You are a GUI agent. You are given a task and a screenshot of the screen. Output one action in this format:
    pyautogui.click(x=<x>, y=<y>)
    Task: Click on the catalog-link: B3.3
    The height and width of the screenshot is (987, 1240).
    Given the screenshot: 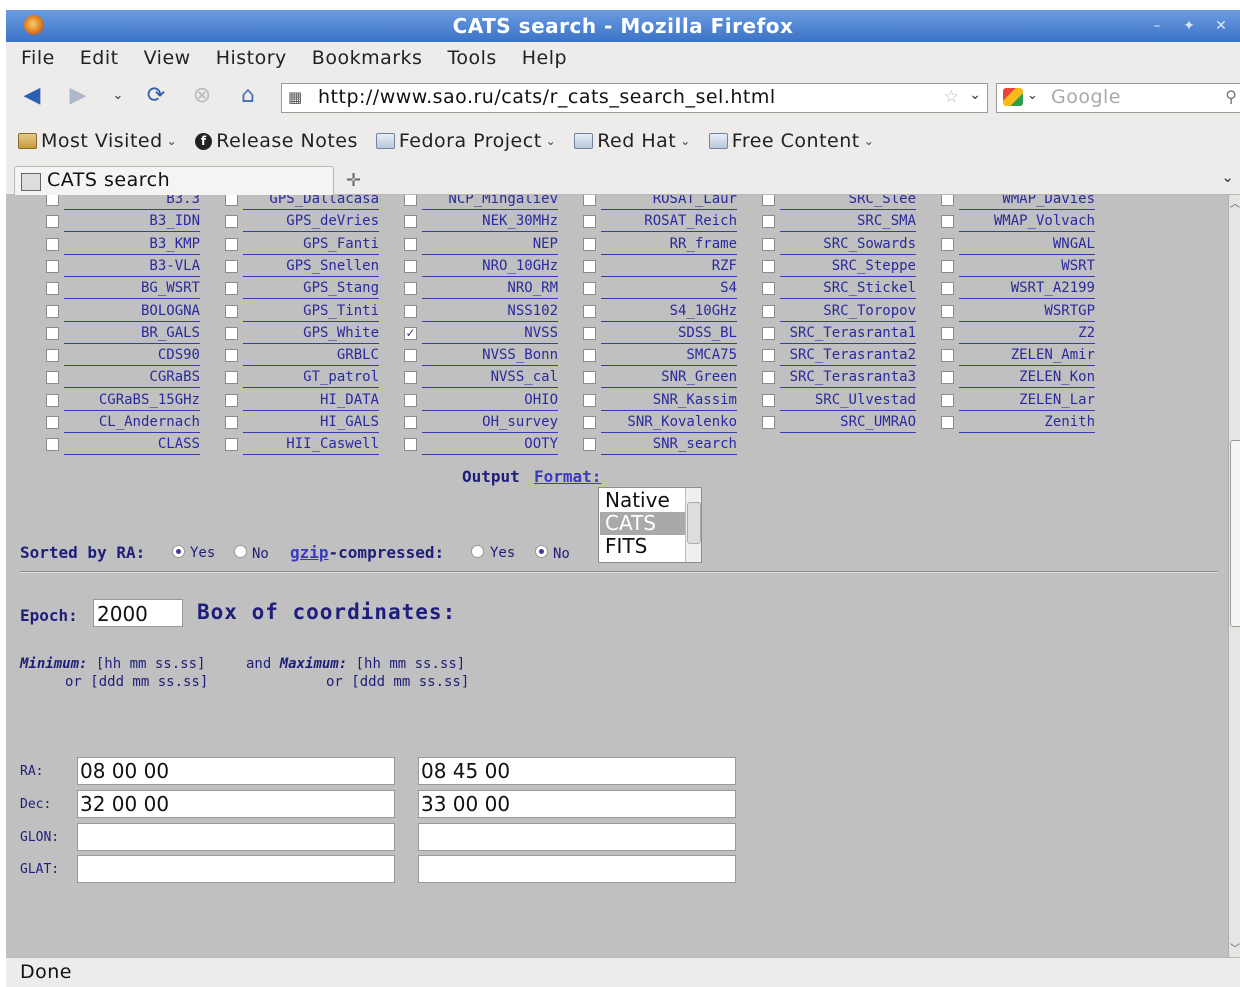 What is the action you would take?
    pyautogui.click(x=132, y=202)
    